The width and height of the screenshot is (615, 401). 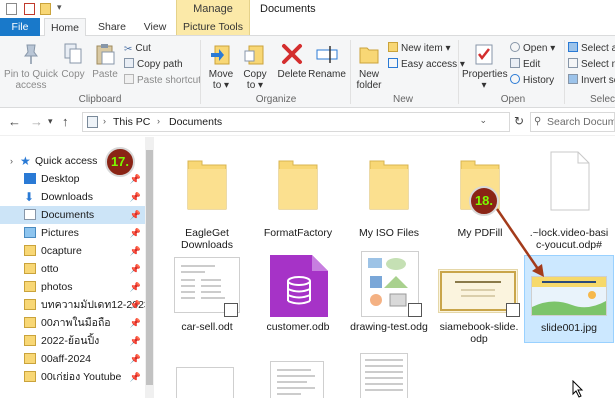 I want to click on paste-shortcut-label: Paste shortcut, so click(x=169, y=80).